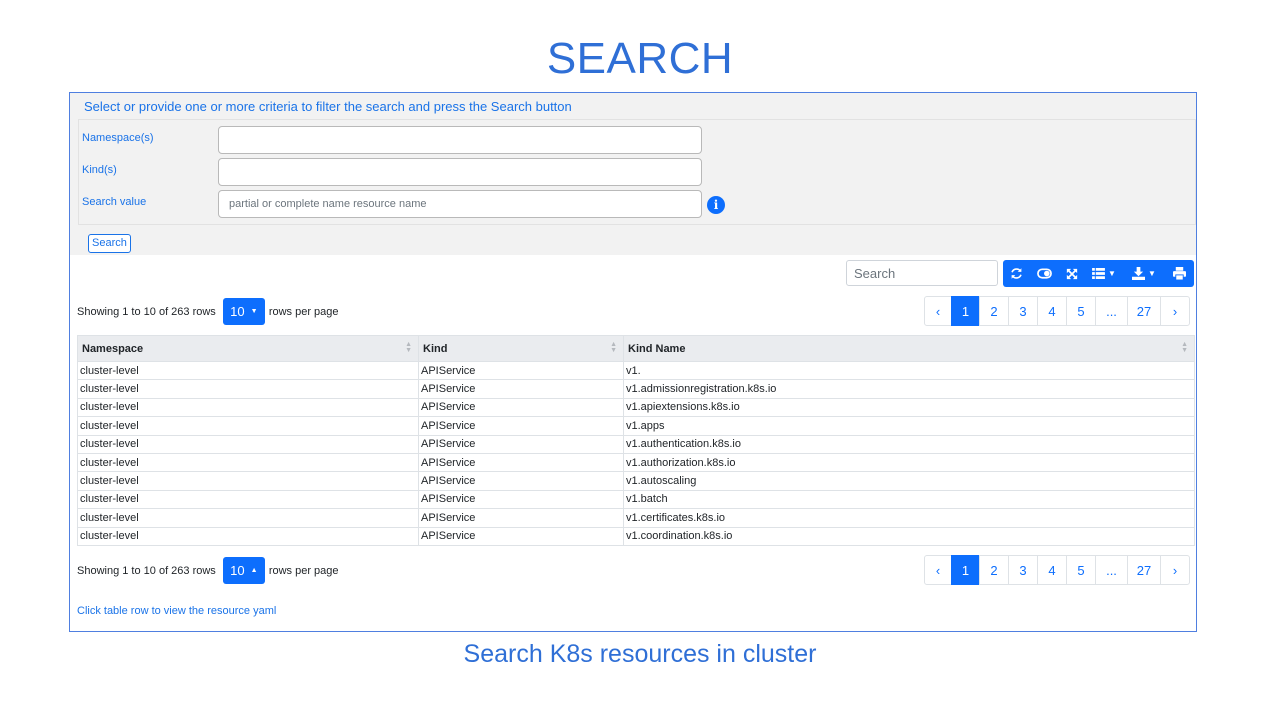  Describe the element at coordinates (460, 204) in the screenshot. I see `search-value-input` at that location.